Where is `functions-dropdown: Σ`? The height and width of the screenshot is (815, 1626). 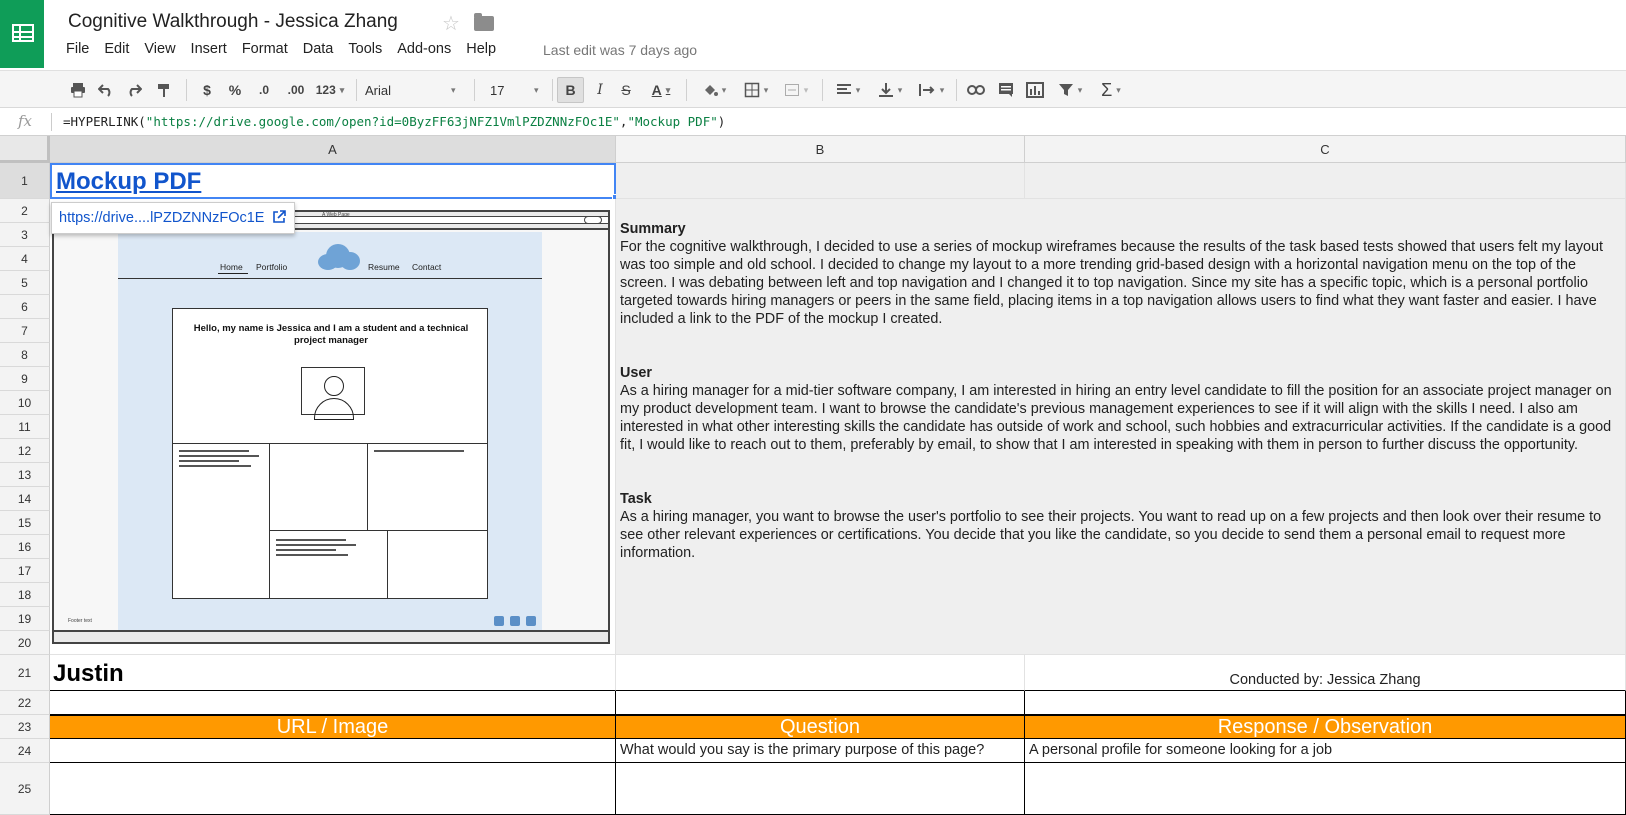 functions-dropdown: Σ is located at coordinates (1111, 90).